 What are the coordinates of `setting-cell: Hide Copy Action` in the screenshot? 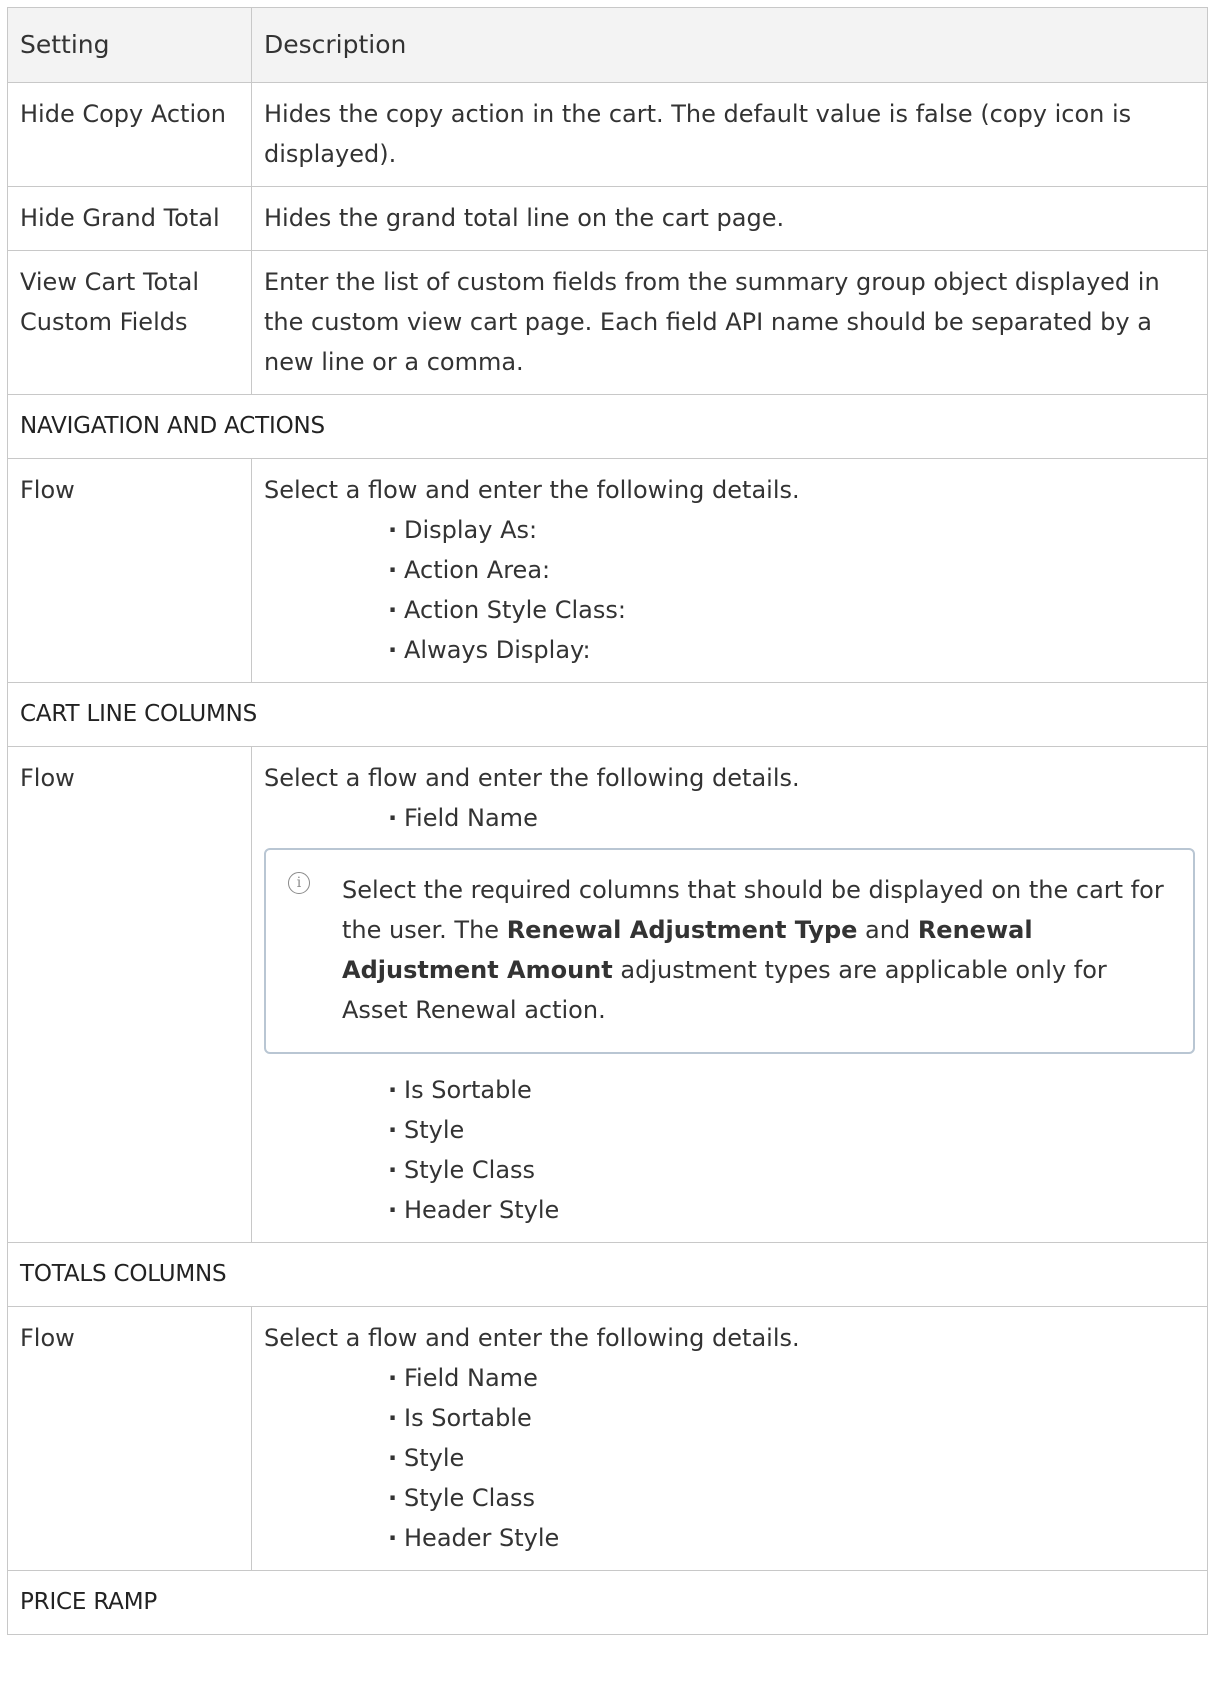 It's located at (129, 134).